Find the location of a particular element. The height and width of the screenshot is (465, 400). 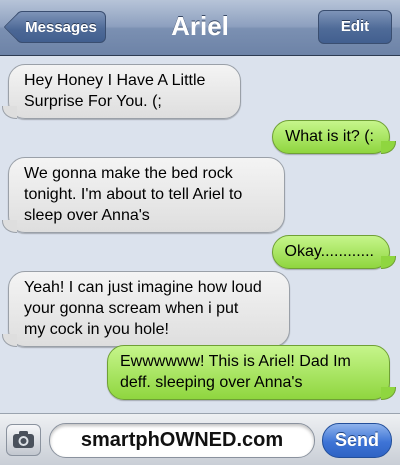

camera-button is located at coordinates (23, 440).